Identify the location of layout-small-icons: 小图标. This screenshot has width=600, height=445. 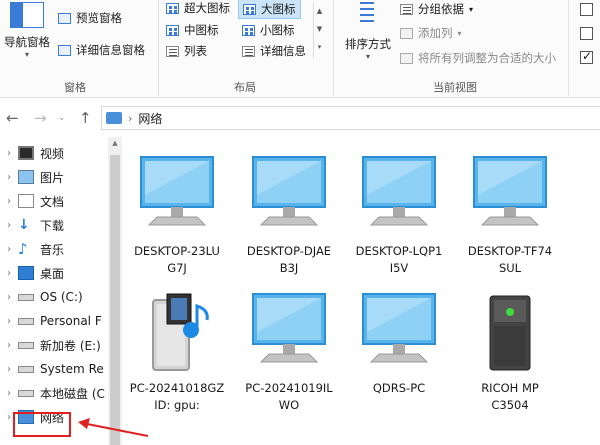
(268, 30).